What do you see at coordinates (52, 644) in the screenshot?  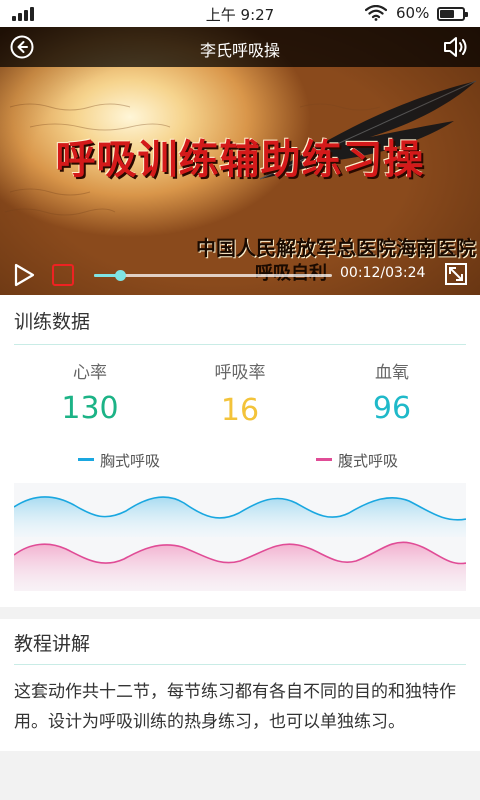 I see `tutorial-title: 教程讲解` at bounding box center [52, 644].